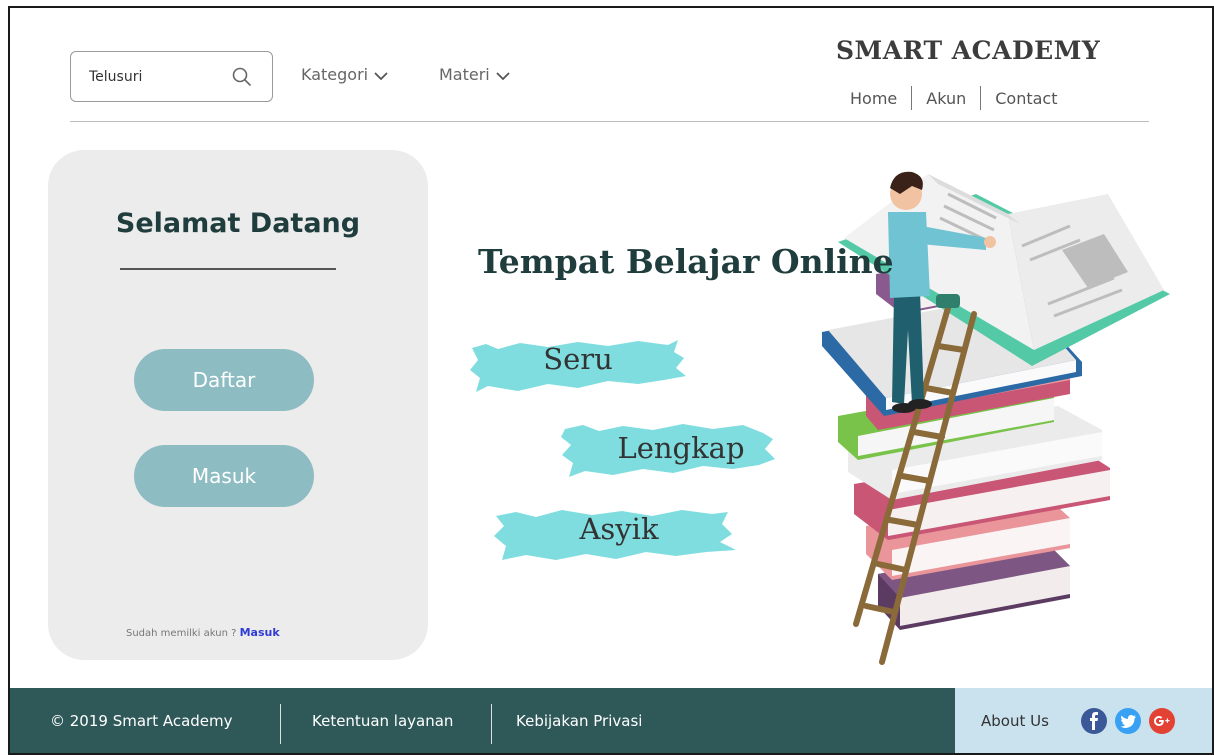  I want to click on footer-privacy-link: Kebijakan Privasi, so click(579, 720).